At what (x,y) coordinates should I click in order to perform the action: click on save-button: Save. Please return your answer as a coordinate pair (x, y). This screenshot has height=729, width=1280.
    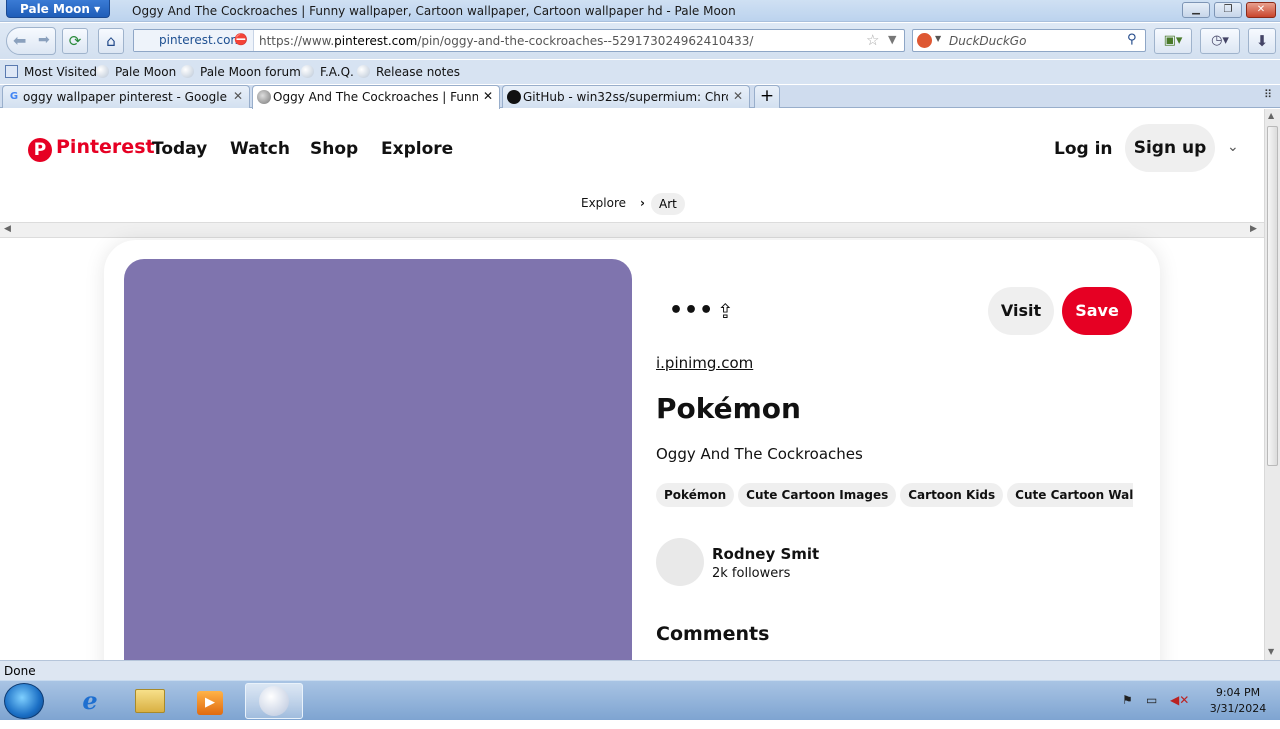
    Looking at the image, I should click on (1097, 311).